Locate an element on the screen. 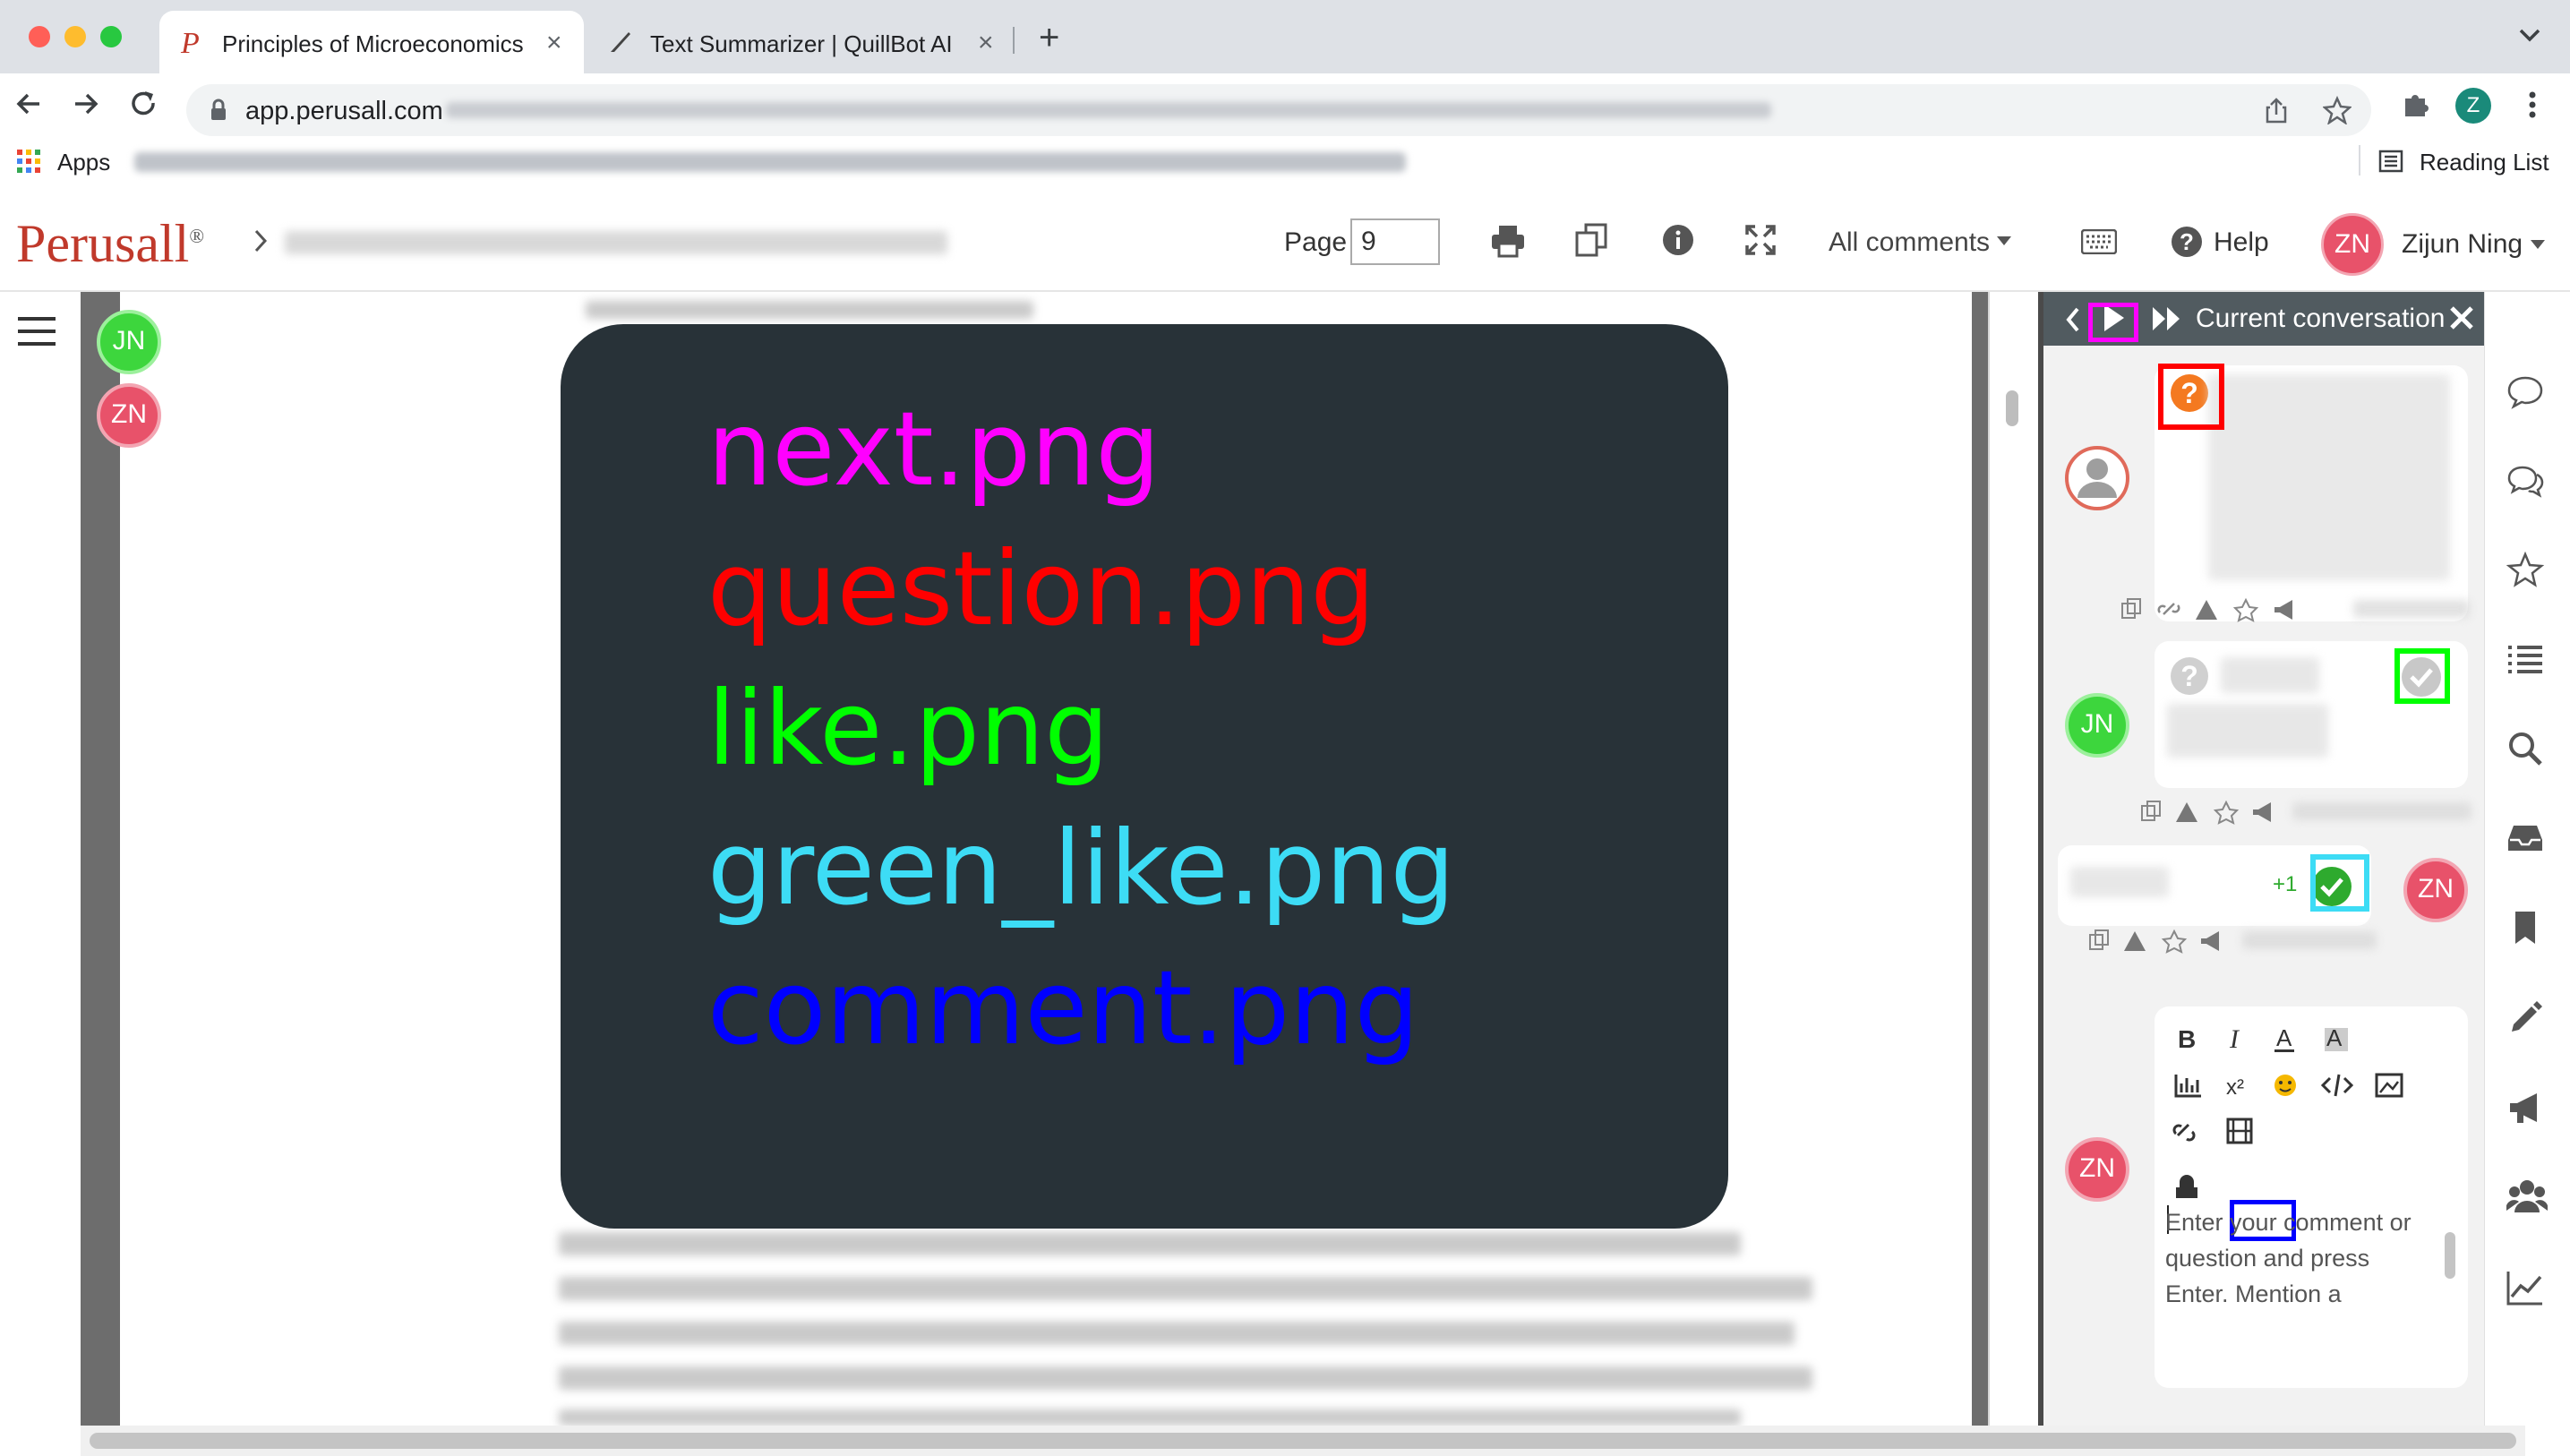 The height and width of the screenshot is (1456, 2570). reply-author-avatar: ZN is located at coordinates (2097, 1169).